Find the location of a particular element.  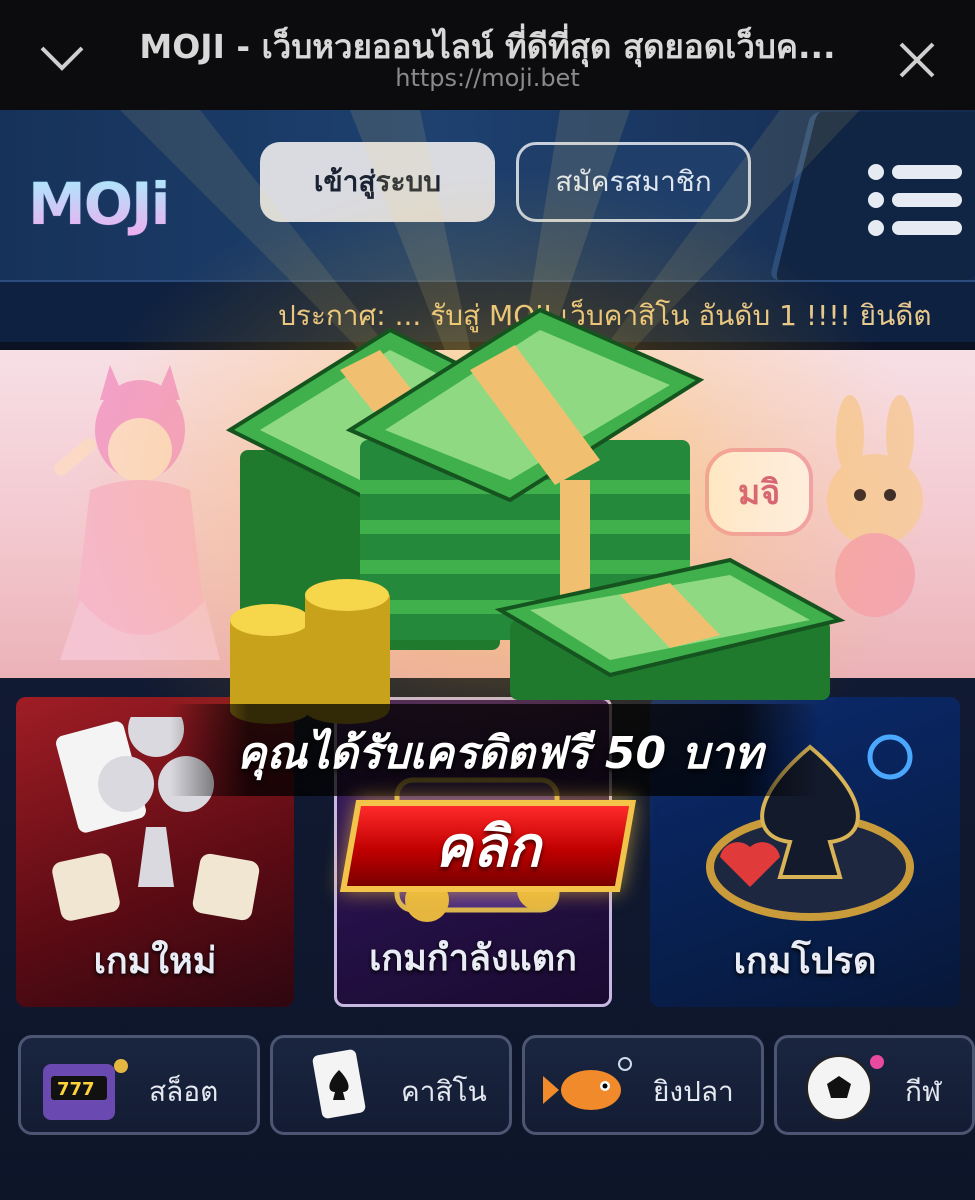

slot-machine-icon: 777 is located at coordinates (85, 1089).